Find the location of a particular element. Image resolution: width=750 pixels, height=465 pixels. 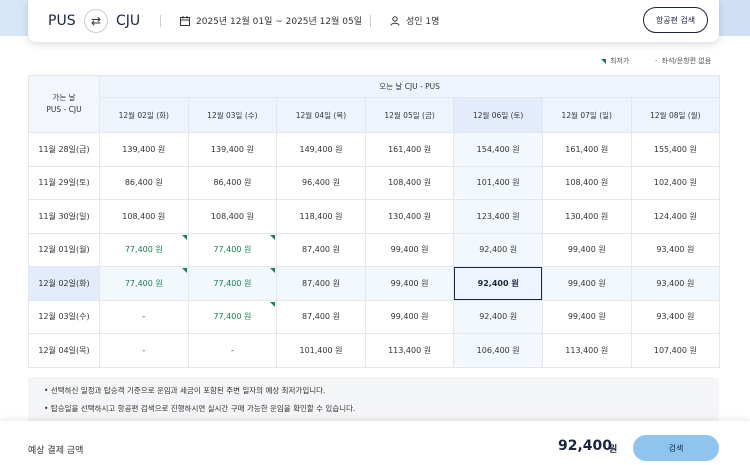

corner-line1: 가는 날 is located at coordinates (64, 97).